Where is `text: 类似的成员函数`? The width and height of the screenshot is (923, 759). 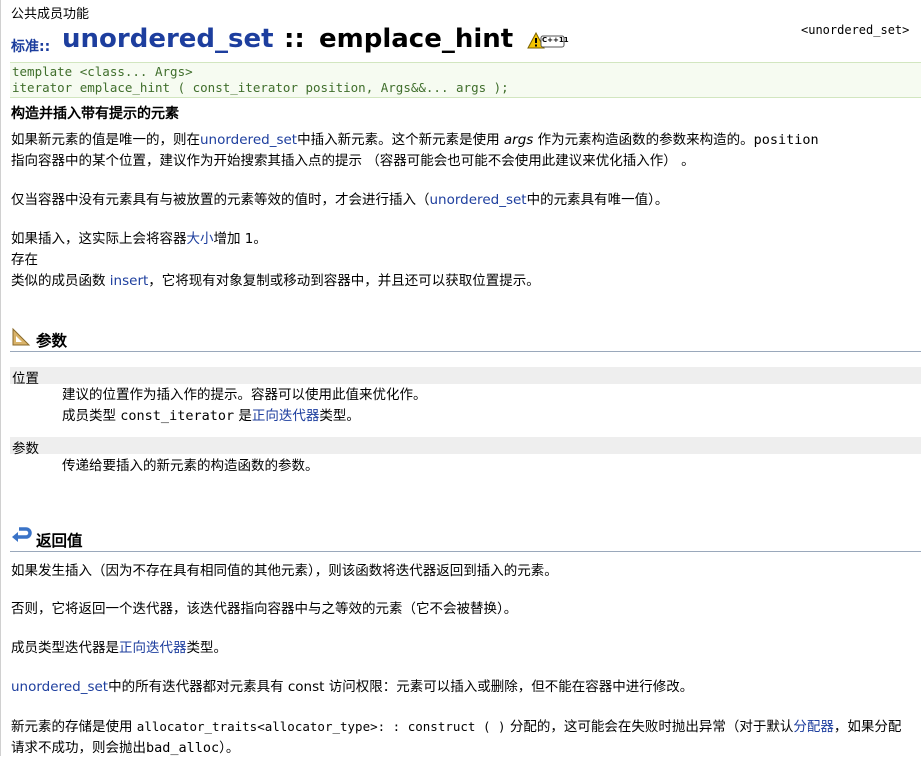 text: 类似的成员函数 is located at coordinates (60, 281).